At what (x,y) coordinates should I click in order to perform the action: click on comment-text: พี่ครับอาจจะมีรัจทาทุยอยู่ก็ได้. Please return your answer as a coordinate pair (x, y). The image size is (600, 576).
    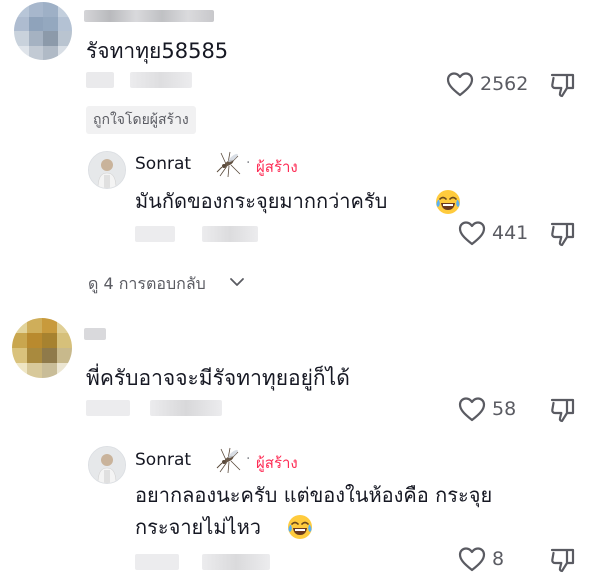
    Looking at the image, I should click on (218, 378).